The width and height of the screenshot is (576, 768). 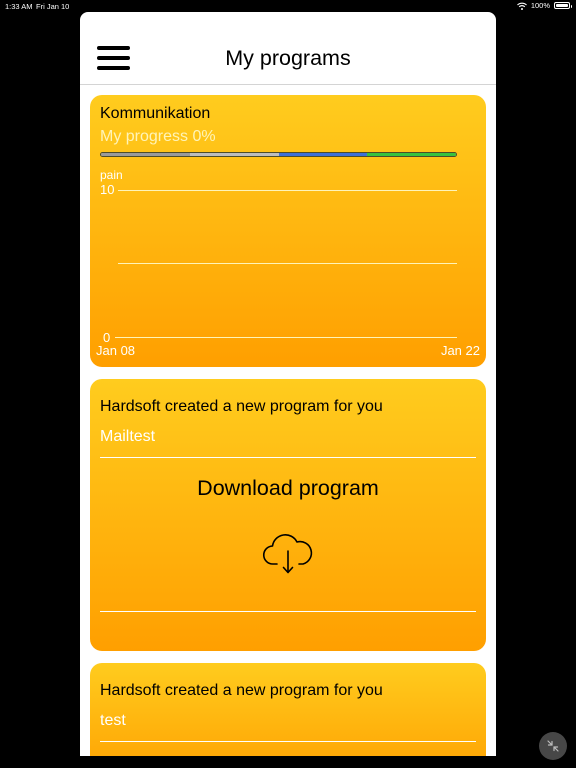 What do you see at coordinates (116, 350) in the screenshot?
I see `x-tick-start: Jan 08` at bounding box center [116, 350].